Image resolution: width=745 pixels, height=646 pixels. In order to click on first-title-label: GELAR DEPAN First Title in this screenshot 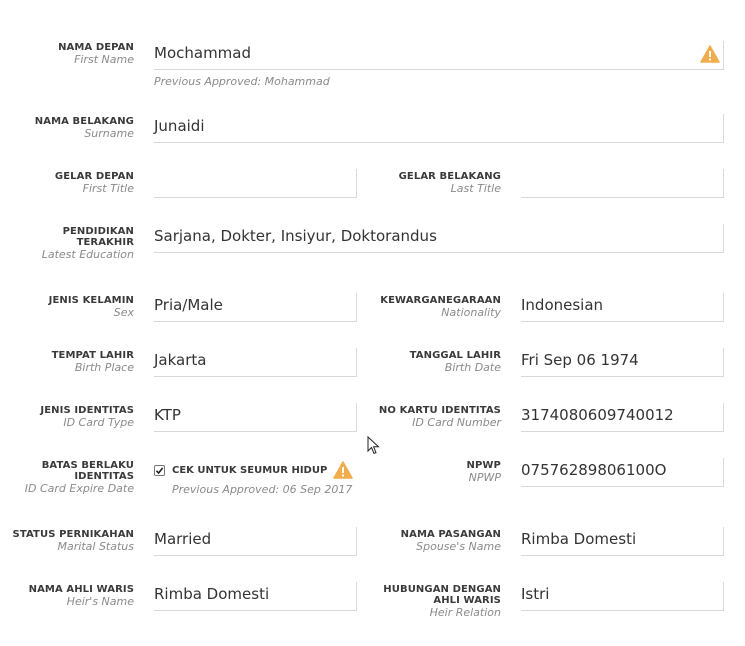, I will do `click(94, 183)`.